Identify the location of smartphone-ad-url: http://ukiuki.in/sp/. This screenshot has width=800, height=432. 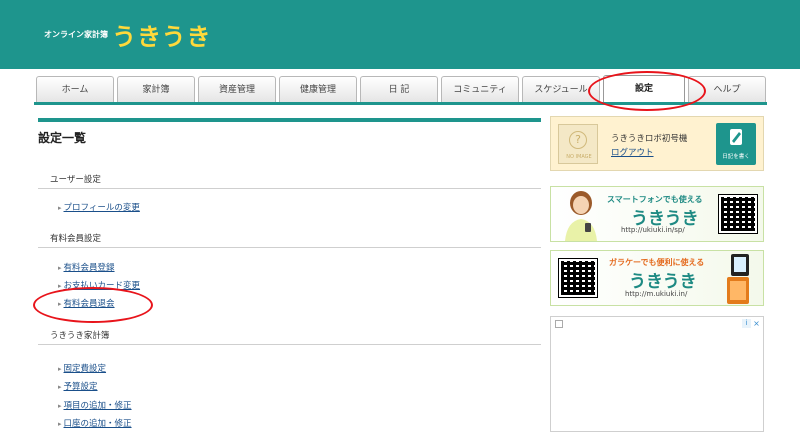
(653, 230).